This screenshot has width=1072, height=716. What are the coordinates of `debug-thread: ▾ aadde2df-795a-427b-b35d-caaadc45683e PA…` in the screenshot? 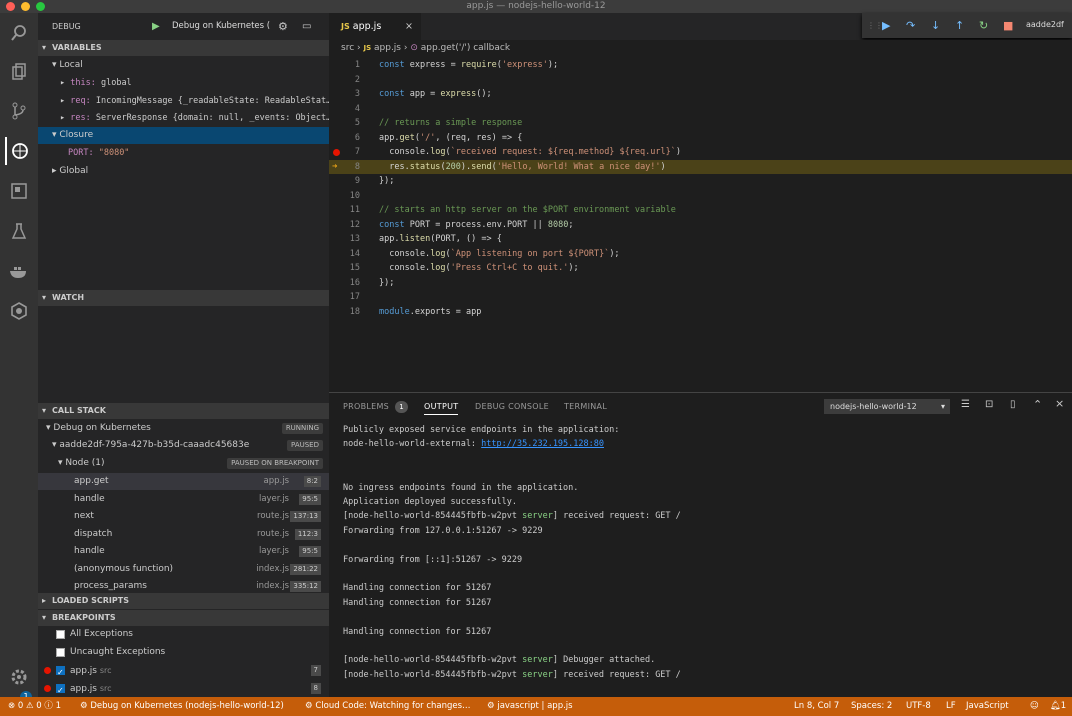 It's located at (183, 445).